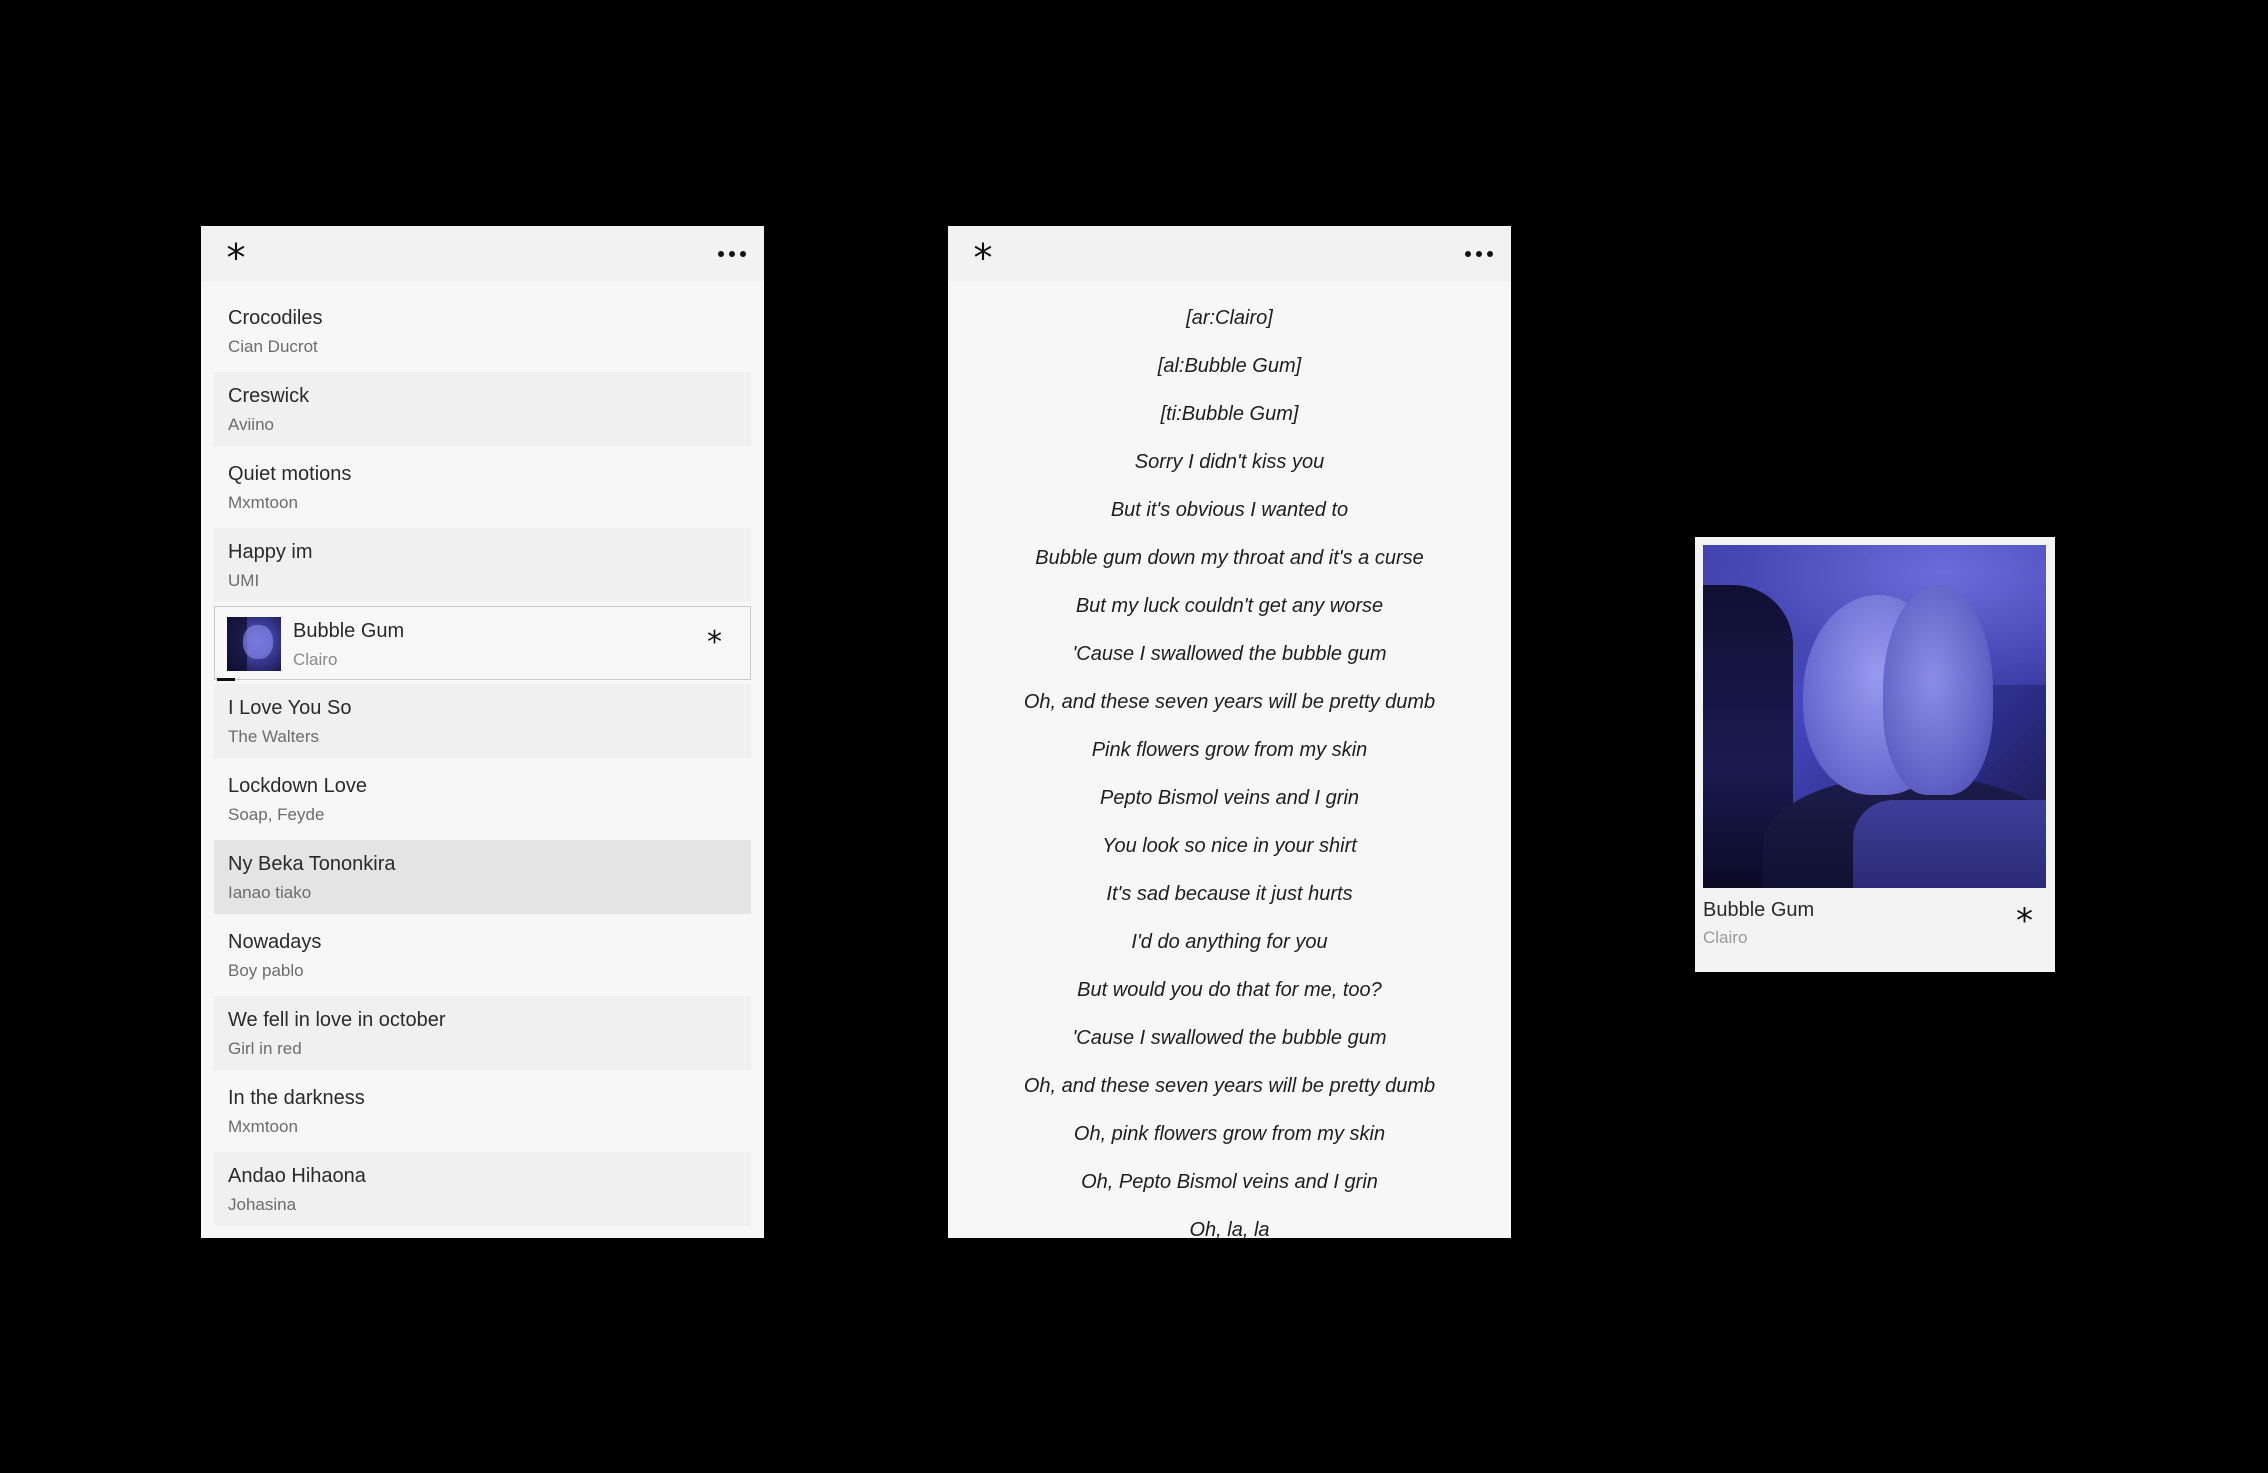  I want to click on lyric-line: But it's obvious I wanted to, so click(1229, 510).